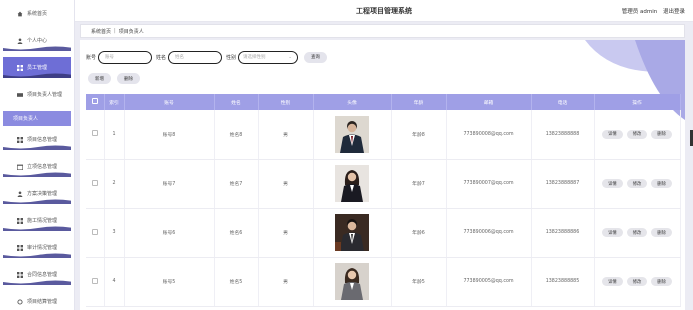  Describe the element at coordinates (563, 102) in the screenshot. I see `column-header: 电话` at that location.